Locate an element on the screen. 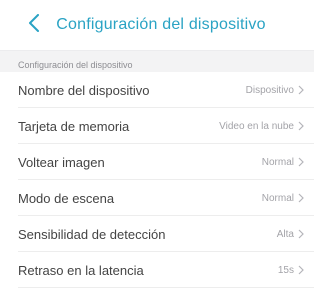  setting-row-detection-sensitivity: Sensibilidad de detección Alta is located at coordinates (157, 234).